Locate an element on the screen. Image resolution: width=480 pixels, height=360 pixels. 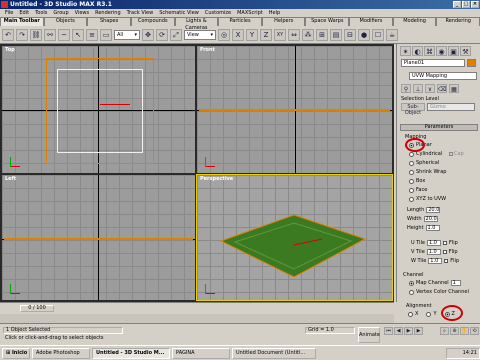
minimize-button: _ is located at coordinates (457, 4).